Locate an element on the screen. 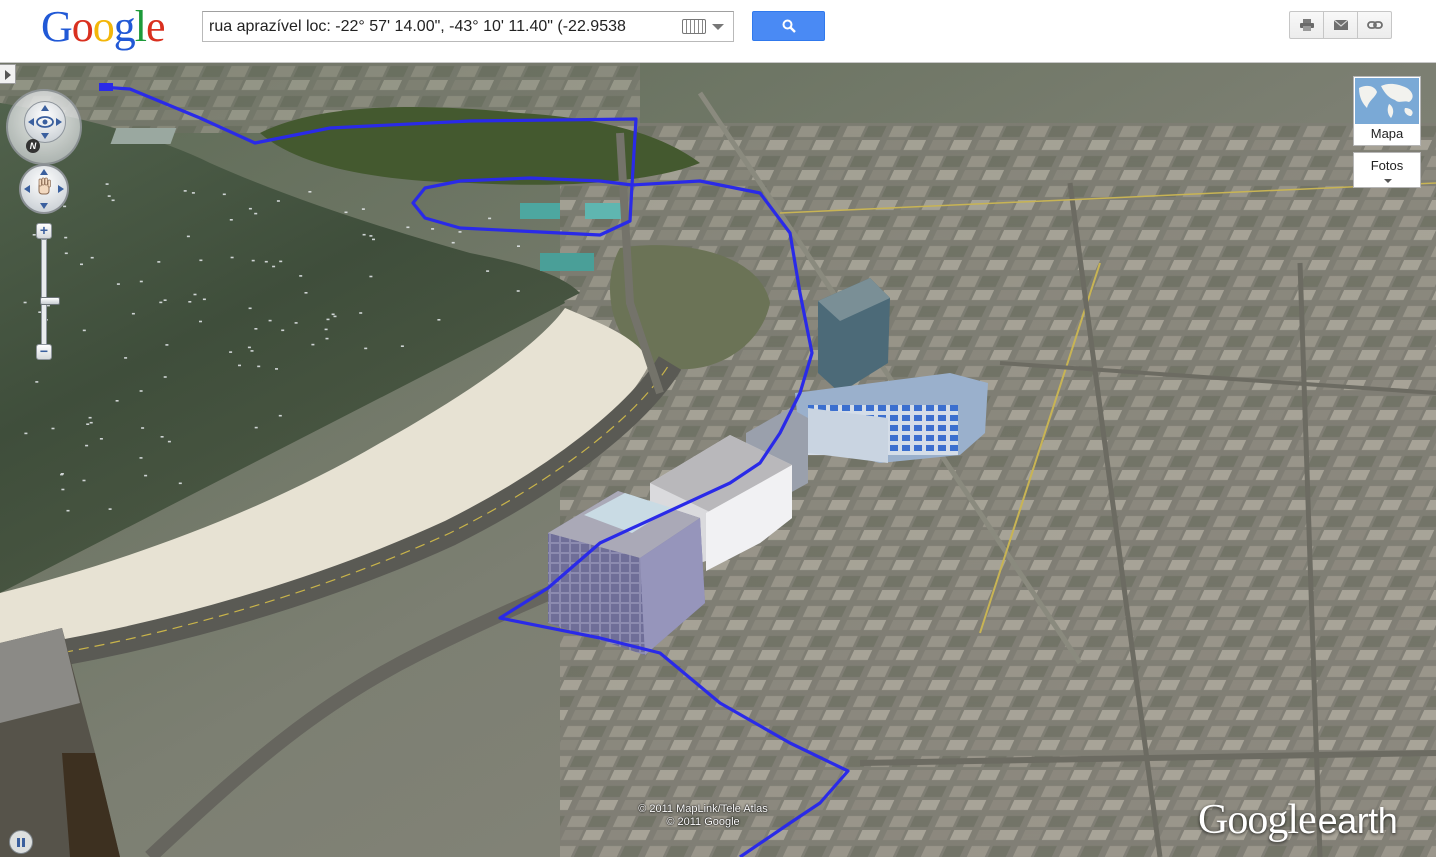 This screenshot has height=857, width=1436. google-logo-letter: l is located at coordinates (140, 26).